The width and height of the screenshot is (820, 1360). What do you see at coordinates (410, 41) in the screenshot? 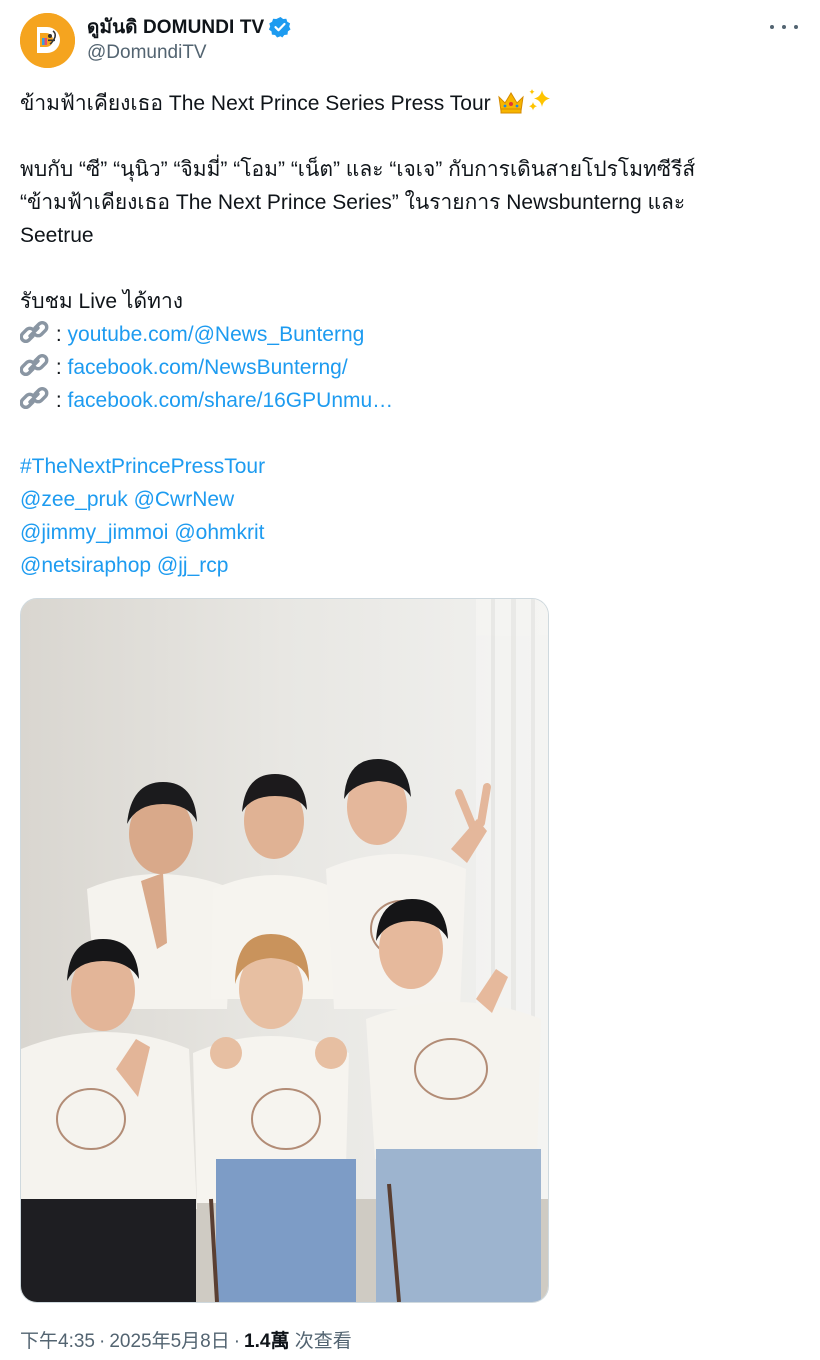
I see `tweet-header: ดูมันดิ DOMUNDI TV @DomundiTV` at bounding box center [410, 41].